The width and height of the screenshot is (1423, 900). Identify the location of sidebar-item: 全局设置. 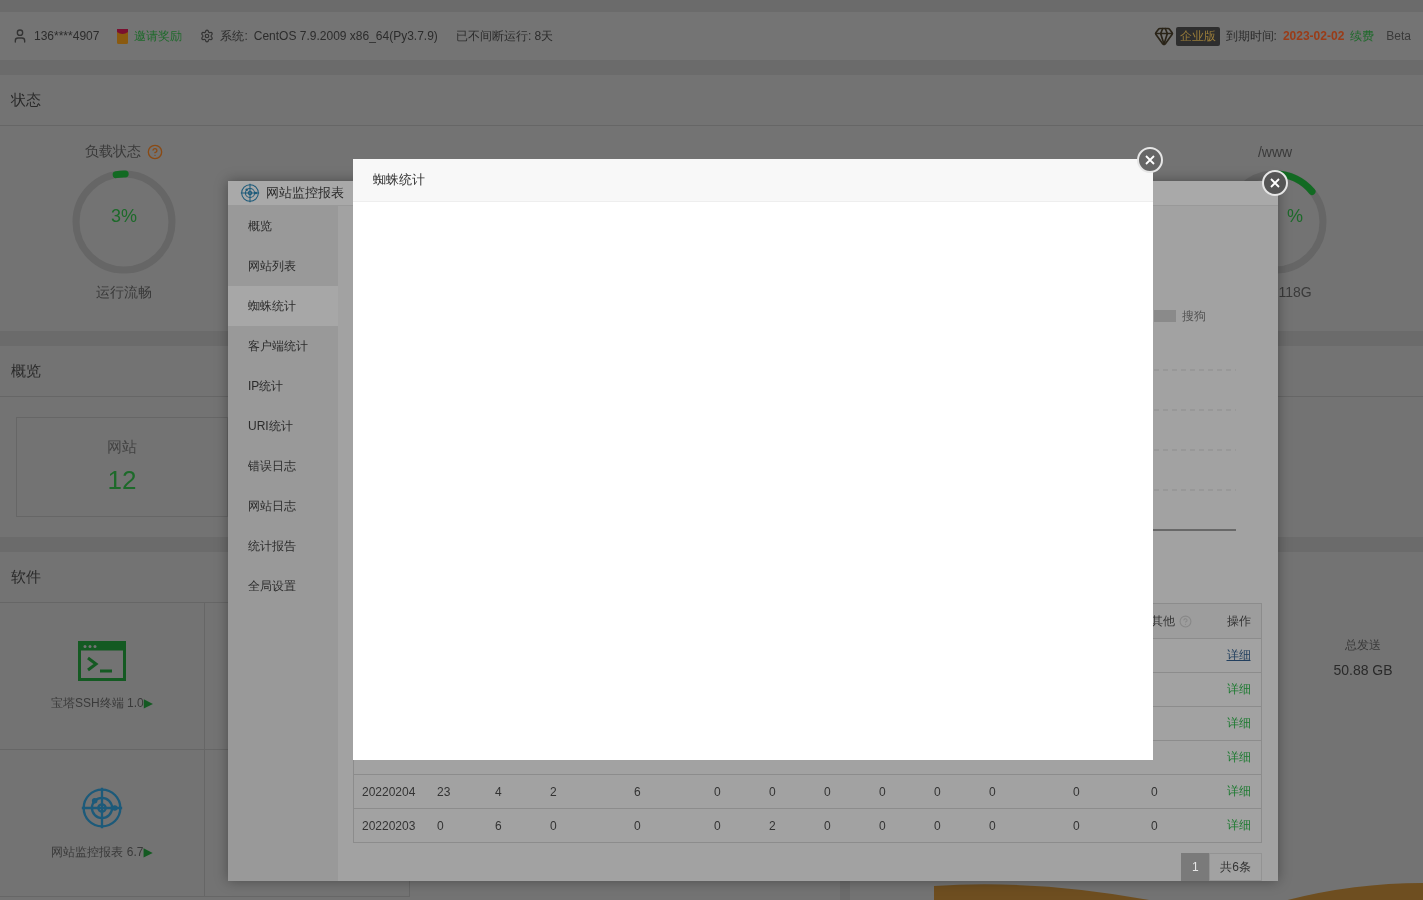
(283, 586).